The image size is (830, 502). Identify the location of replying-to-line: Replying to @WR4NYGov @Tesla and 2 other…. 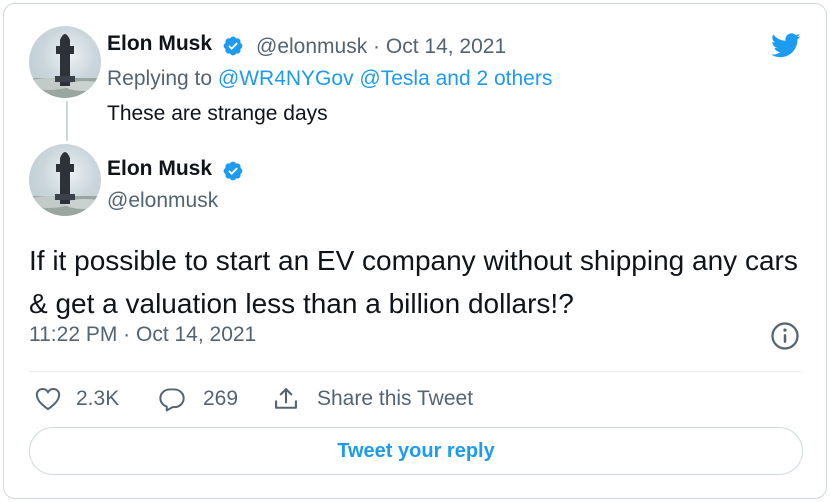
(329, 79).